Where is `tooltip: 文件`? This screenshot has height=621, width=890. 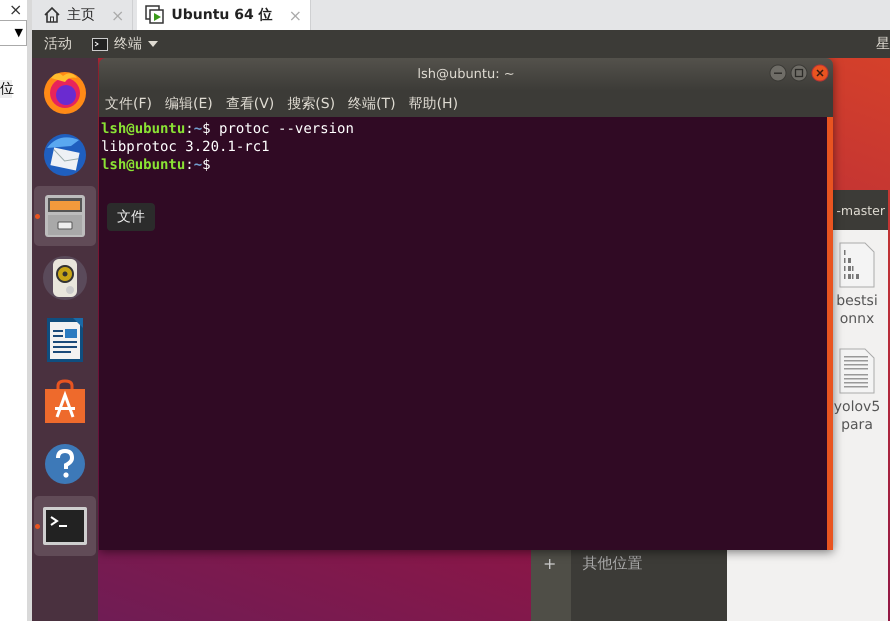
tooltip: 文件 is located at coordinates (131, 217).